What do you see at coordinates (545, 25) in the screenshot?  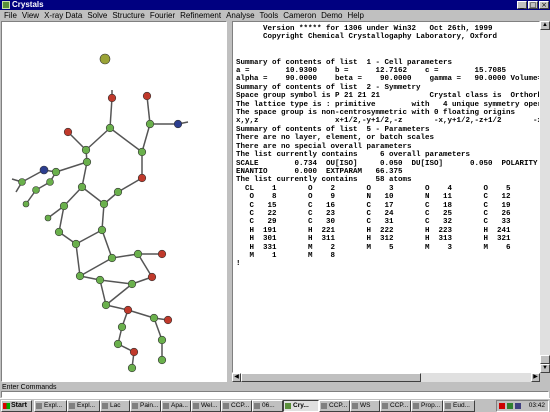 I see `scroll-up-button: ▲` at bounding box center [545, 25].